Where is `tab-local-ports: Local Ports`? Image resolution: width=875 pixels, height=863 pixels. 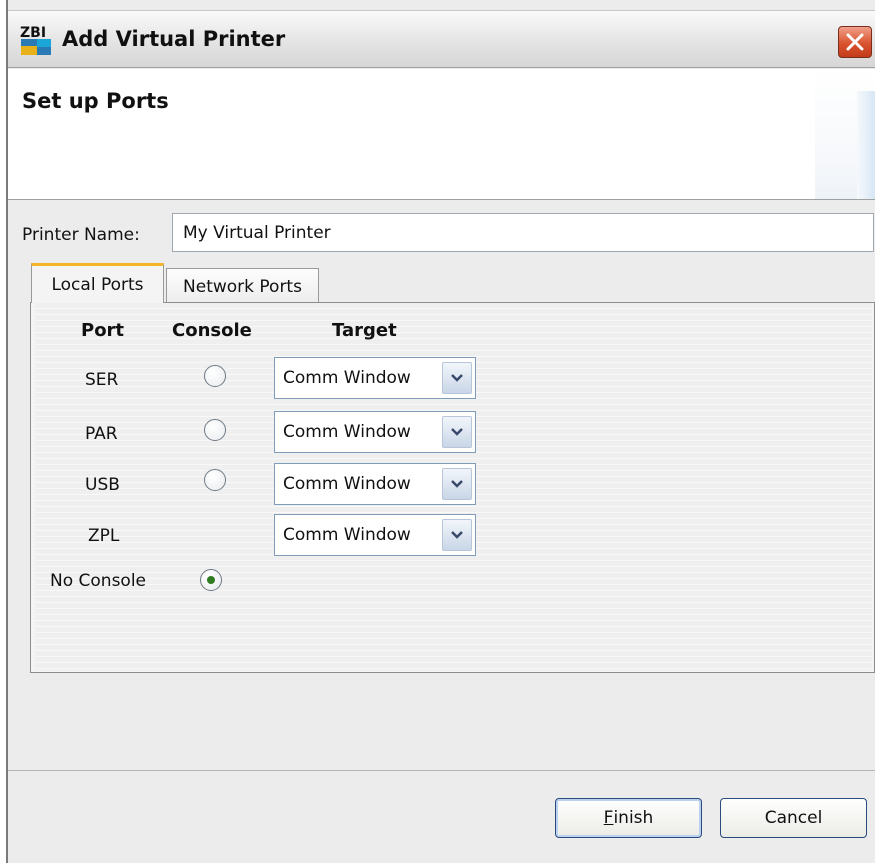
tab-local-ports: Local Ports is located at coordinates (97, 283).